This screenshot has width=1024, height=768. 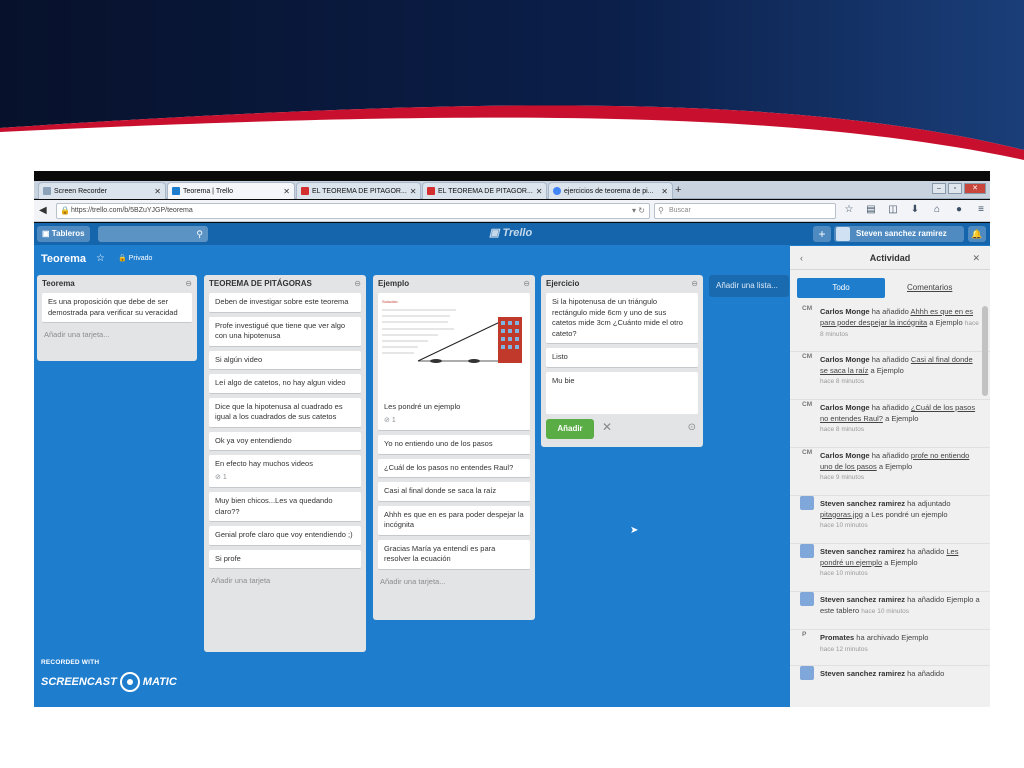 What do you see at coordinates (358, 190) in the screenshot?
I see `tab-youtube-1: EL TEOREMA DE PITAGOR... ✕` at bounding box center [358, 190].